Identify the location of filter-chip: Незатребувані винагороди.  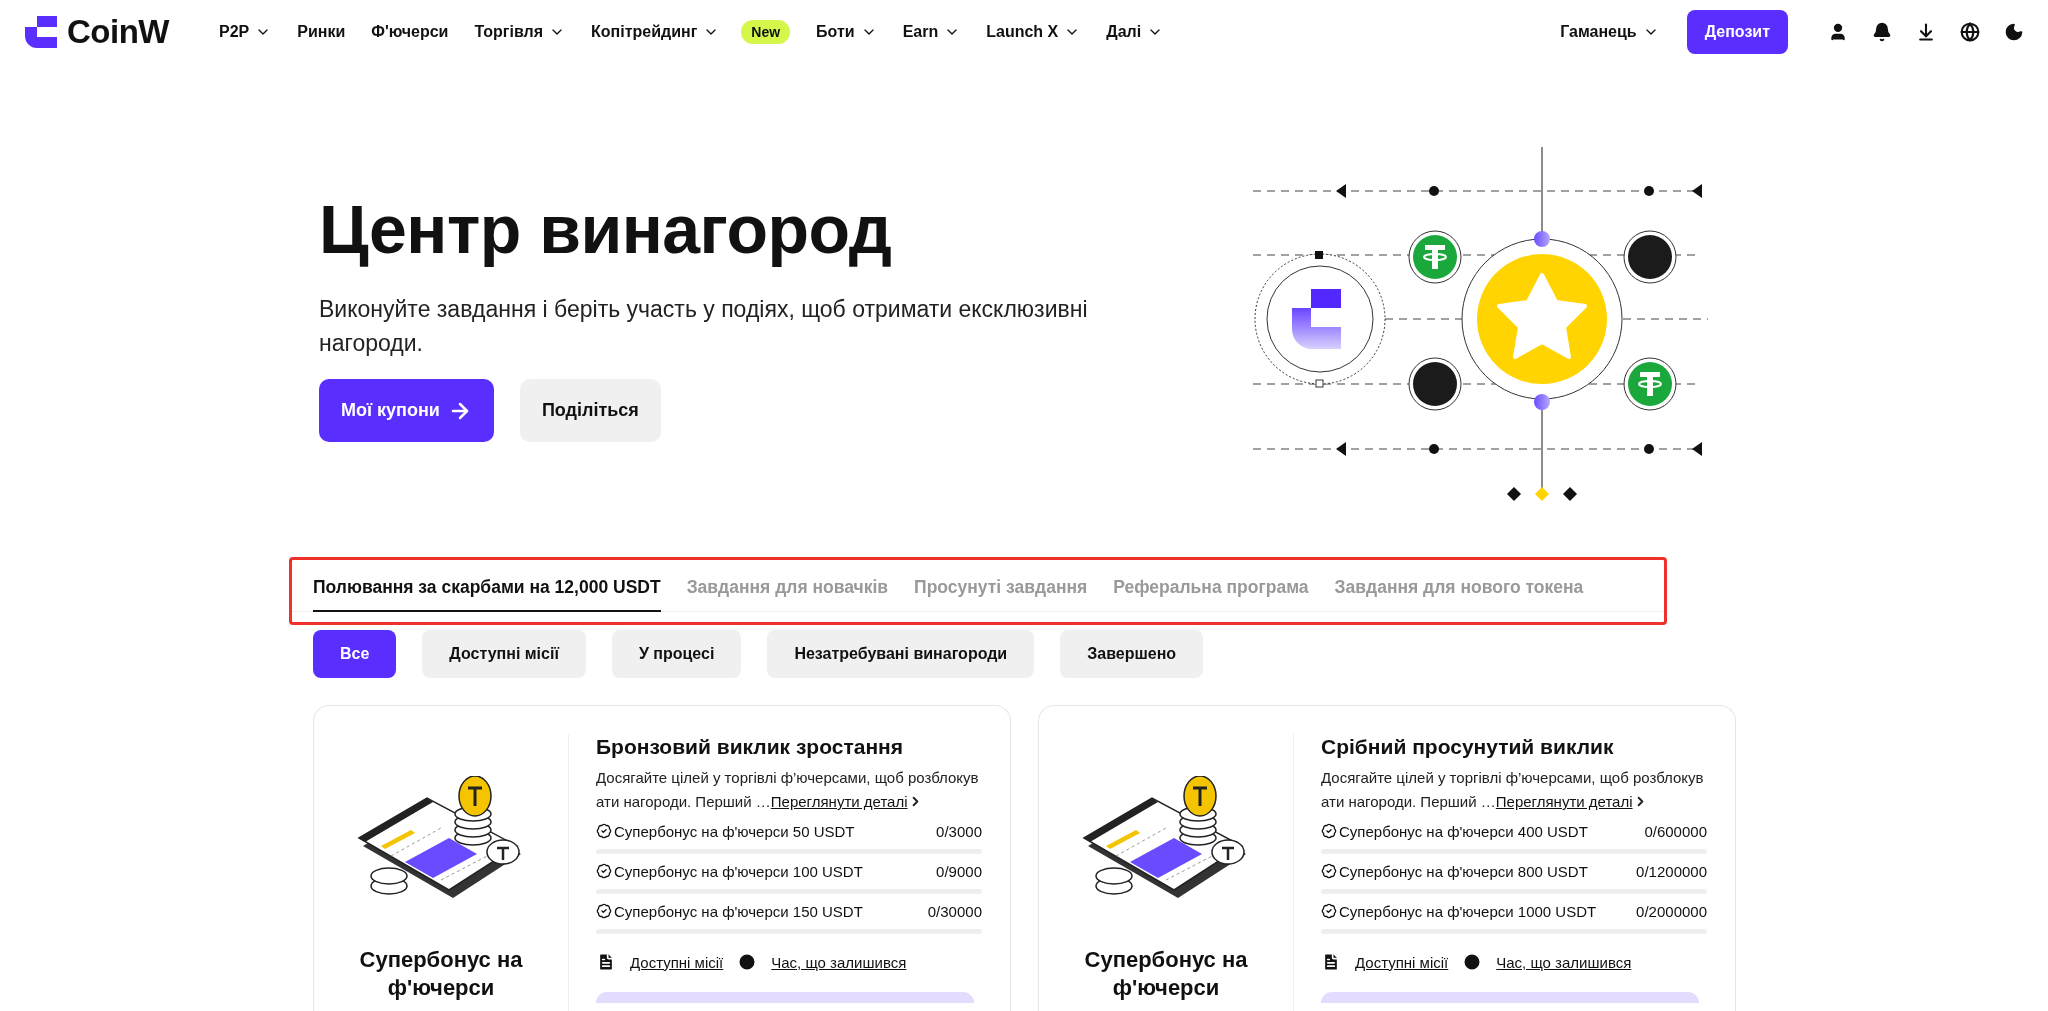
(901, 654).